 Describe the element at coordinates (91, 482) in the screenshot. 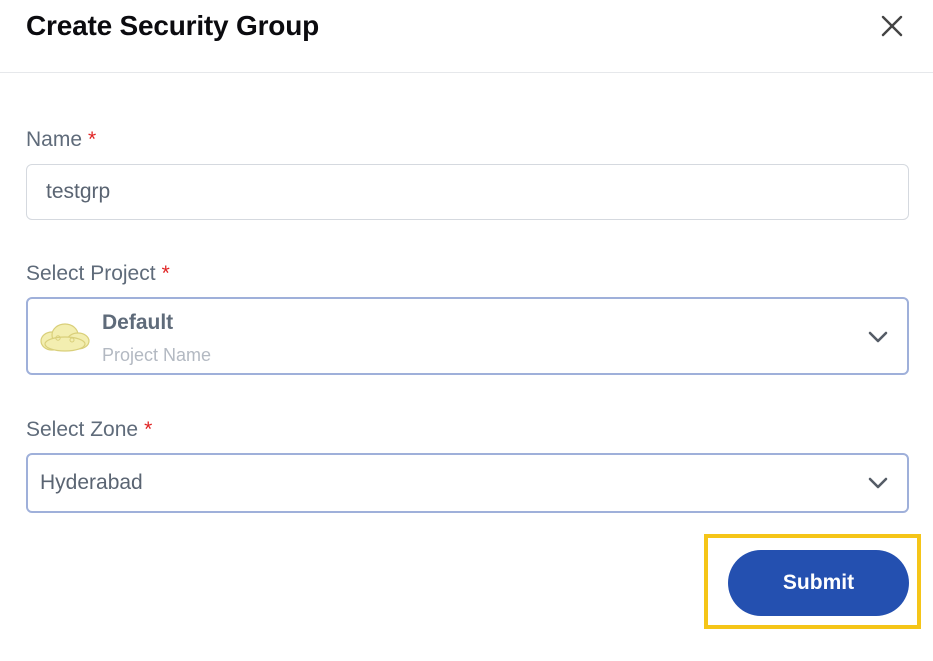

I see `zone-selected-value: Hyderabad` at that location.